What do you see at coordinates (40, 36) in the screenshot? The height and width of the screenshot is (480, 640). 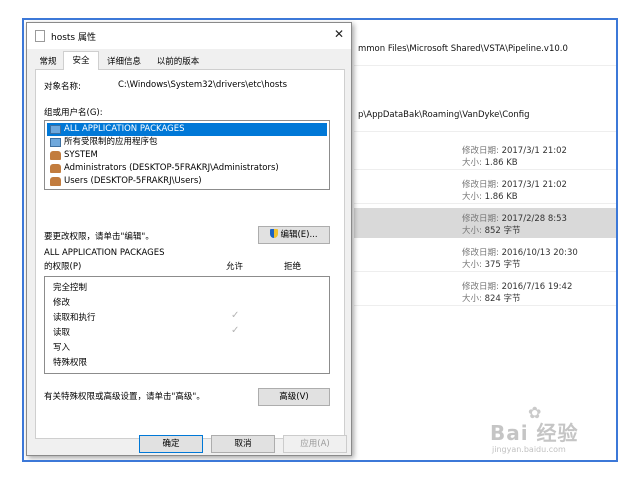 I see `file-icon` at bounding box center [40, 36].